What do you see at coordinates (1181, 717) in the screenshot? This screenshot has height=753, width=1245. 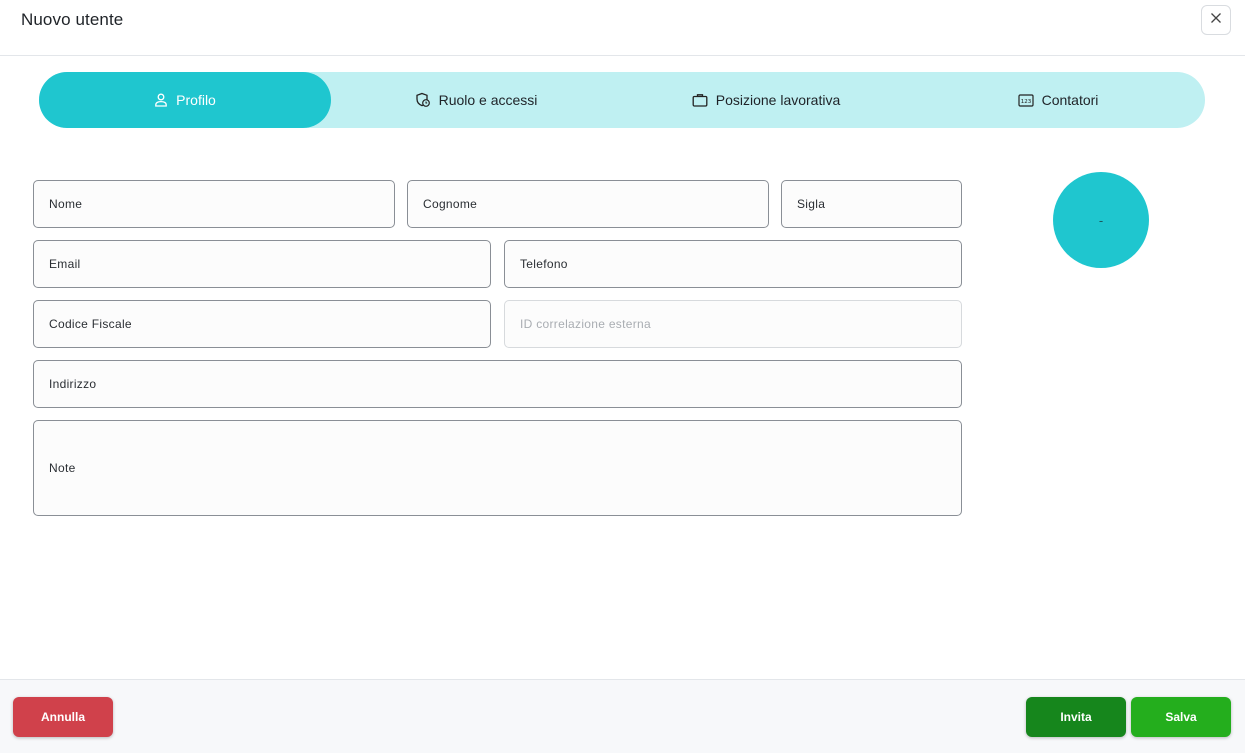 I see `save-button: Salva` at bounding box center [1181, 717].